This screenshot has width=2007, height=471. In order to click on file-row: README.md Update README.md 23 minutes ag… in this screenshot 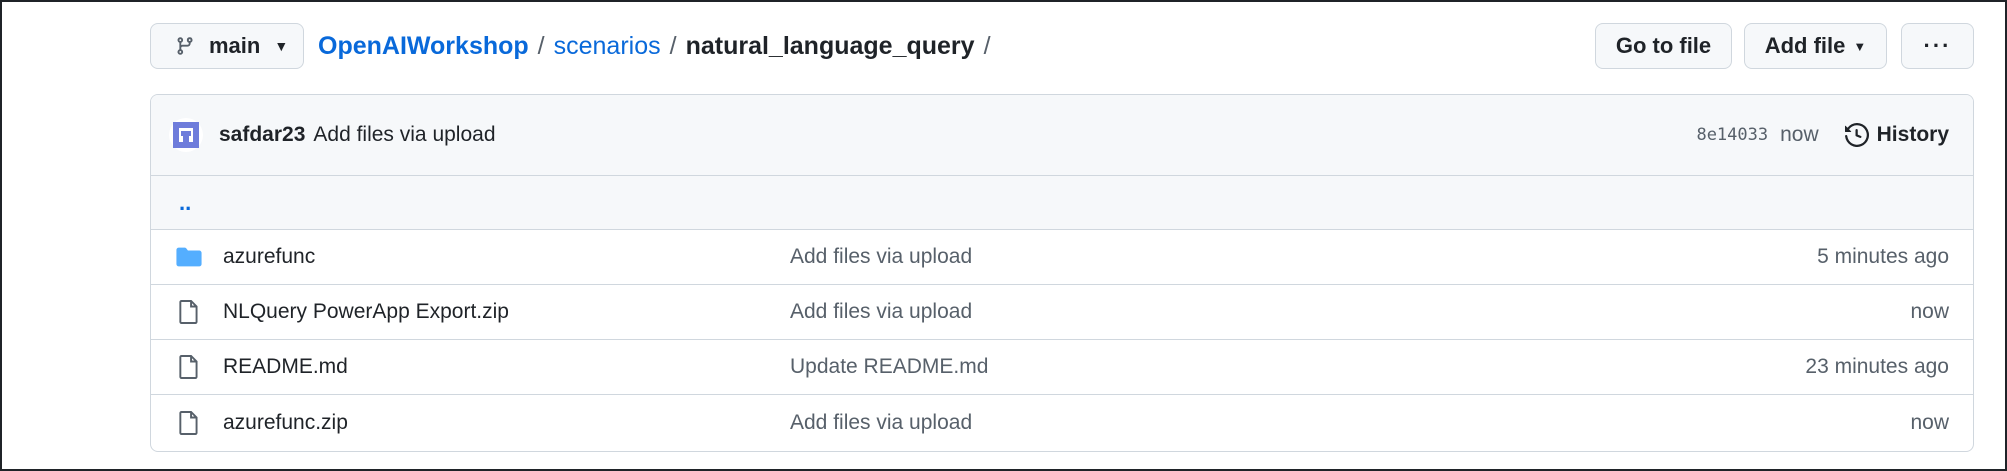, I will do `click(1062, 367)`.